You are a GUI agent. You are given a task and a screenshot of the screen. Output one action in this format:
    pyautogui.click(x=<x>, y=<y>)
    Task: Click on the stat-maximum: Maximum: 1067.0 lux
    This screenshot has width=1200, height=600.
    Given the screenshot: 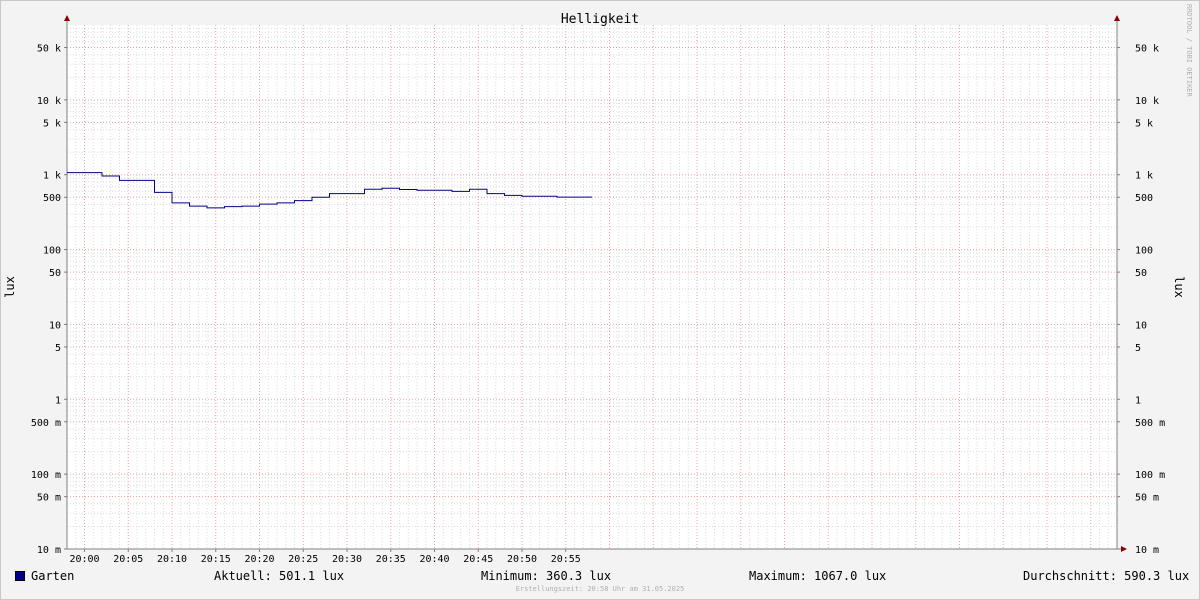 What is the action you would take?
    pyautogui.click(x=817, y=576)
    